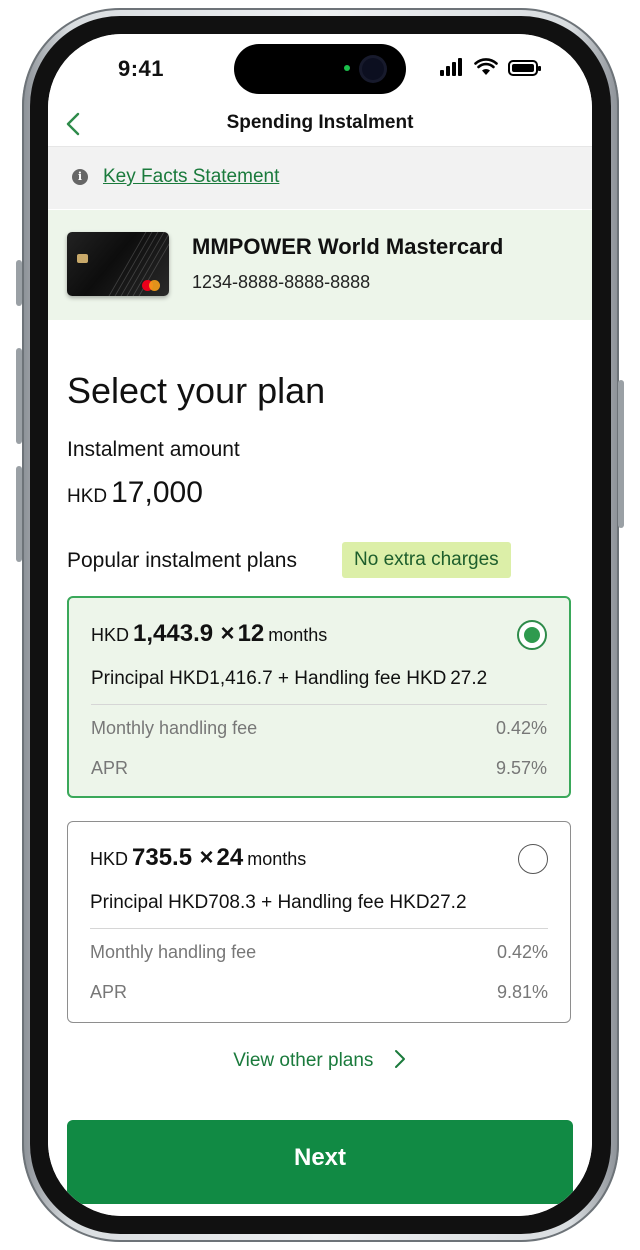 This screenshot has width=640, height=1250. I want to click on wifi-icon, so click(486, 66).